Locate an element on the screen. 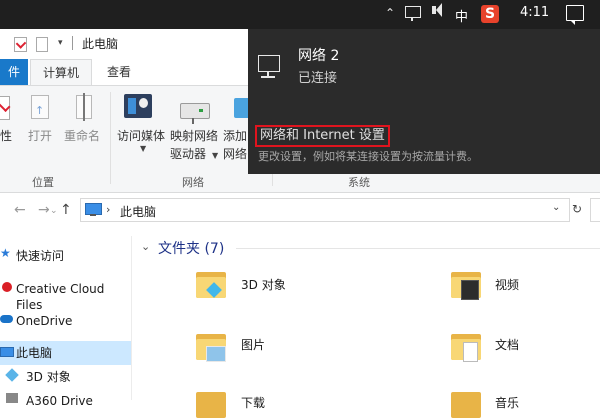 The width and height of the screenshot is (600, 418). up-icon: ↑ is located at coordinates (66, 210).